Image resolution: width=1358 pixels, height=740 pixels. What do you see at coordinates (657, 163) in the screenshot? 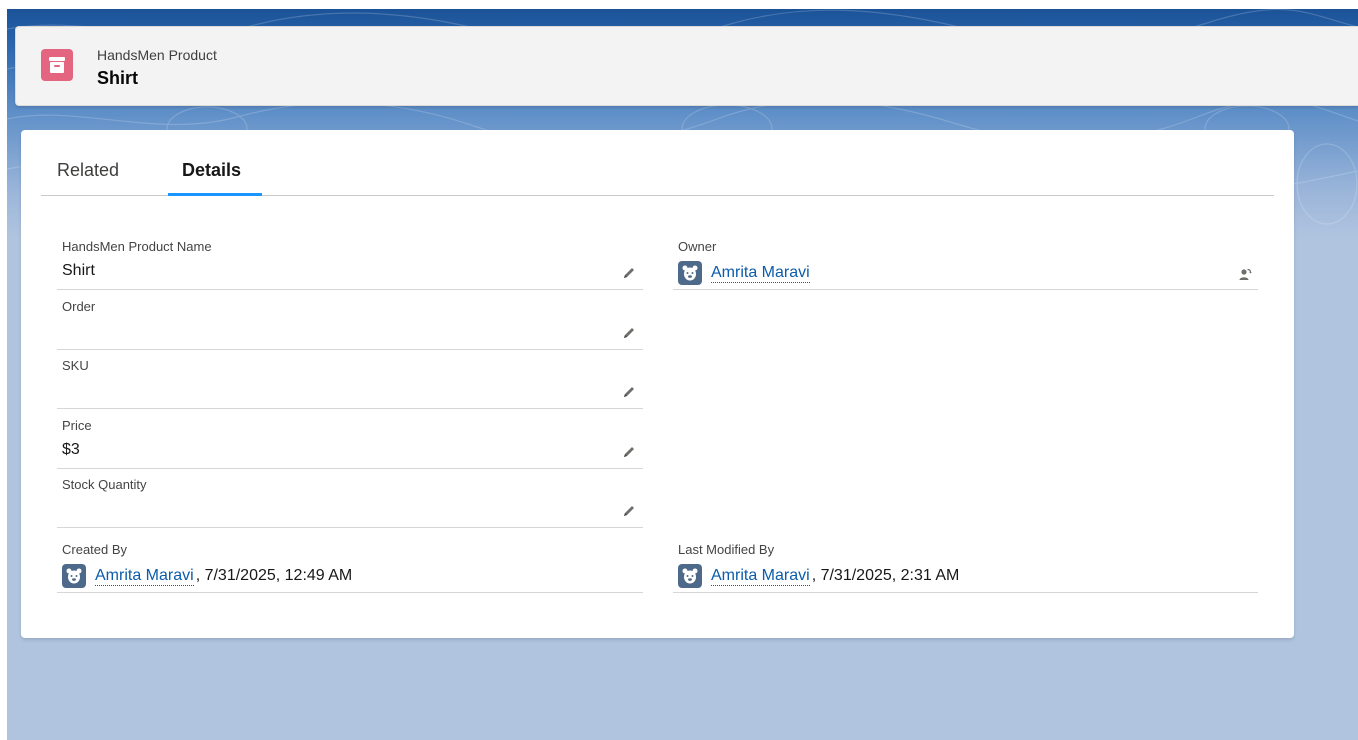
I see `tab-bar: Related Details` at bounding box center [657, 163].